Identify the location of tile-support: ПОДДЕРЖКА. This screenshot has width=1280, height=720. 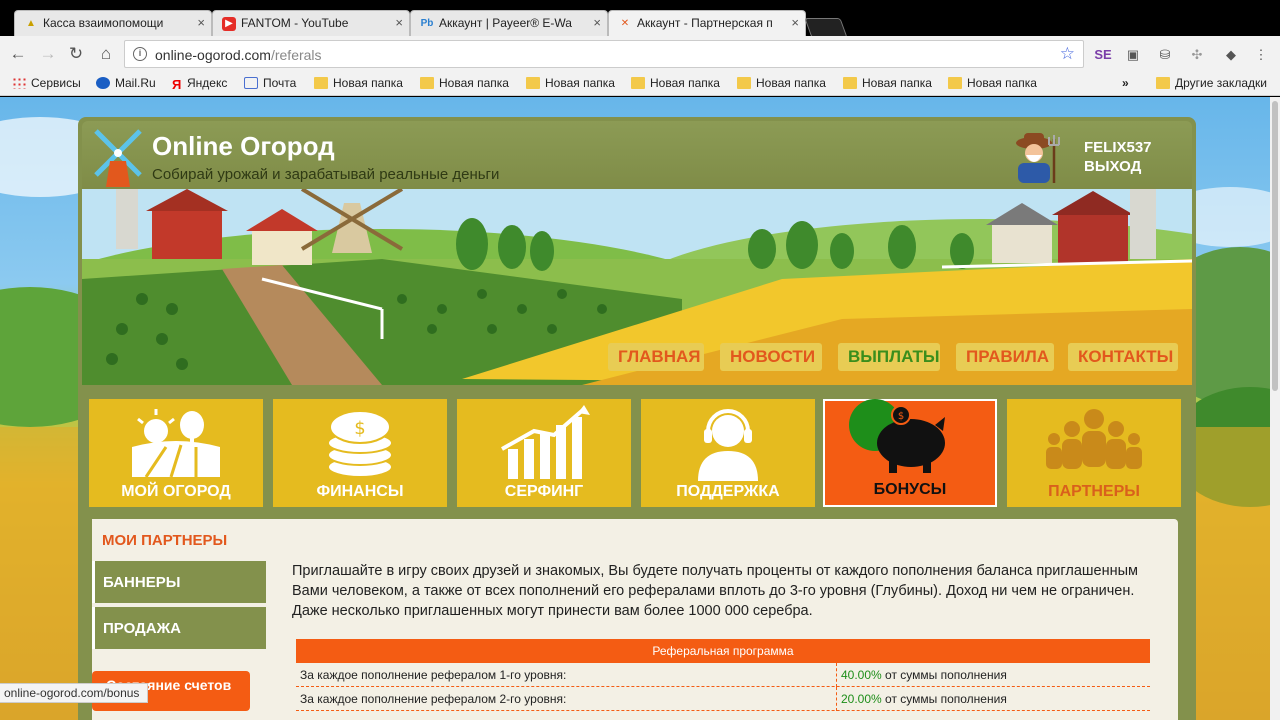
(728, 453).